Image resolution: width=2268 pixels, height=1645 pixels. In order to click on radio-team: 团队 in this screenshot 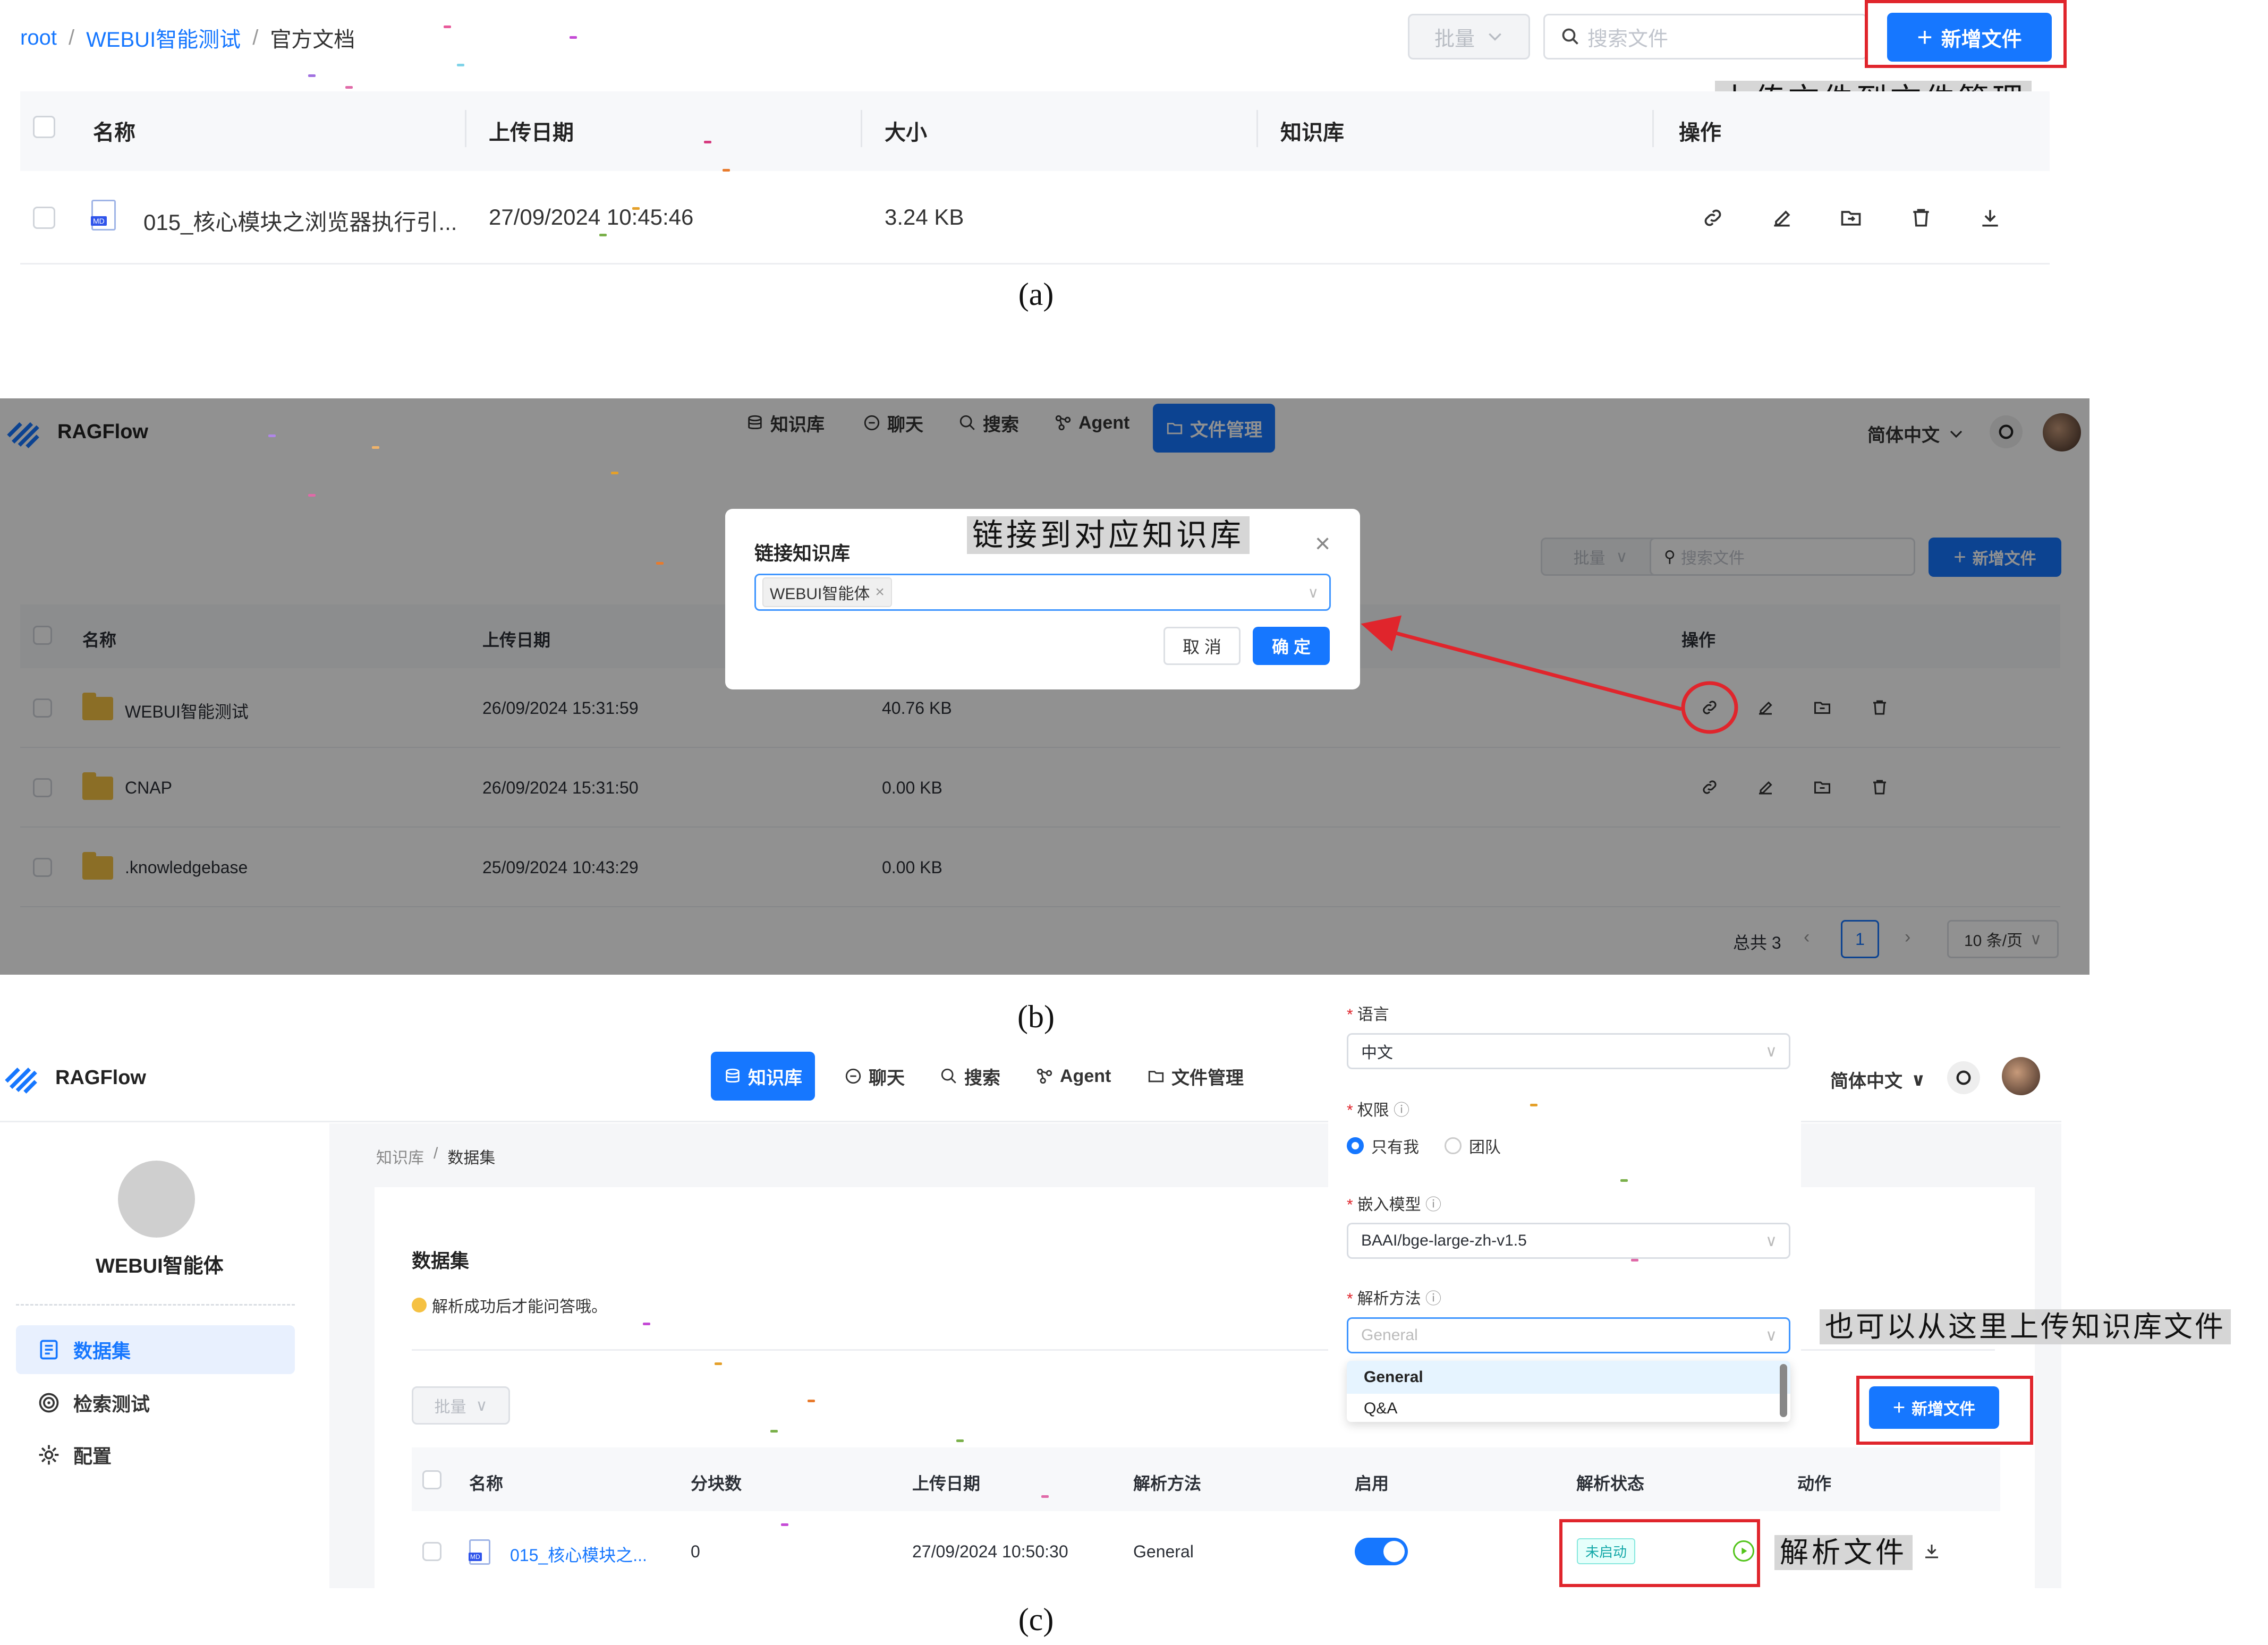, I will do `click(1473, 1145)`.